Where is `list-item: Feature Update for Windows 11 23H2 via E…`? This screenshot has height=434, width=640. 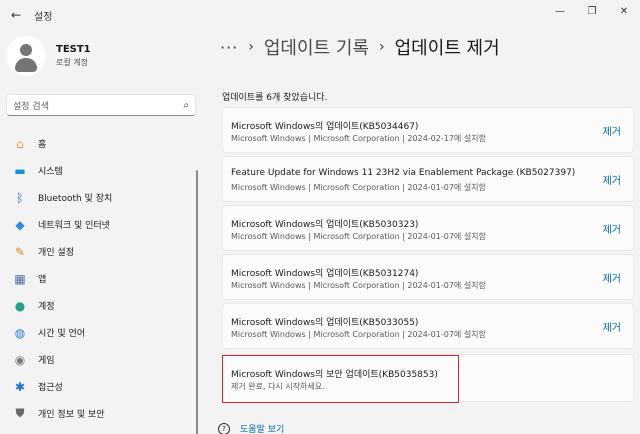 list-item: Feature Update for Windows 11 23H2 via E… is located at coordinates (428, 179).